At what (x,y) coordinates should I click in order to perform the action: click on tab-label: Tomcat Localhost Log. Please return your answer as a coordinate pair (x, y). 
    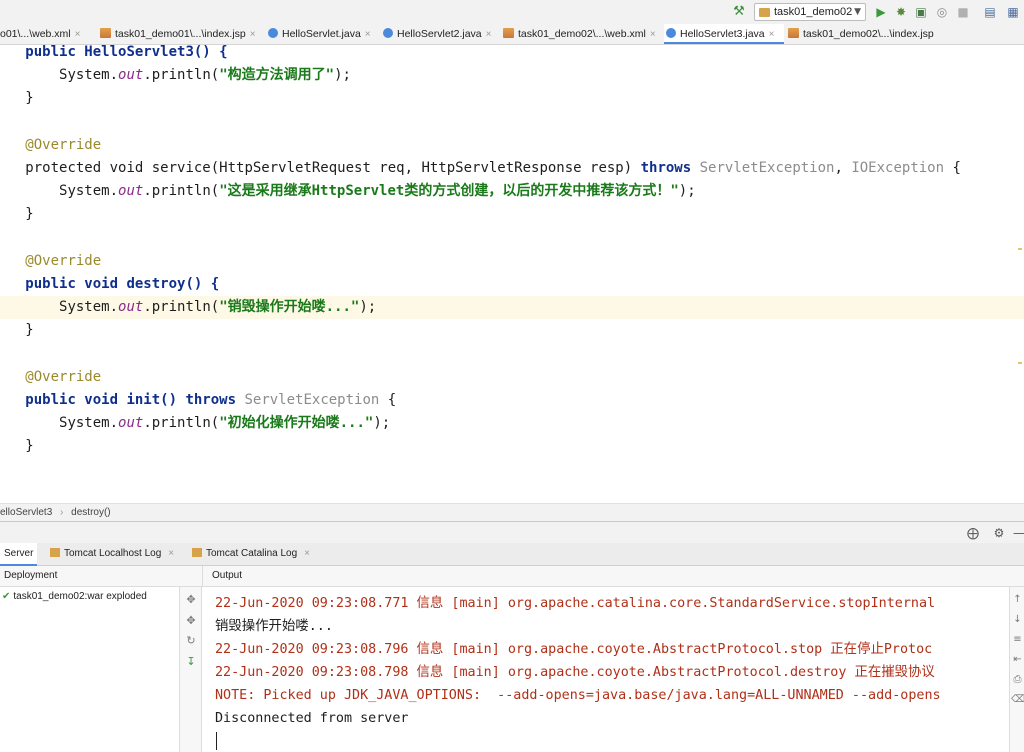
    Looking at the image, I should click on (113, 553).